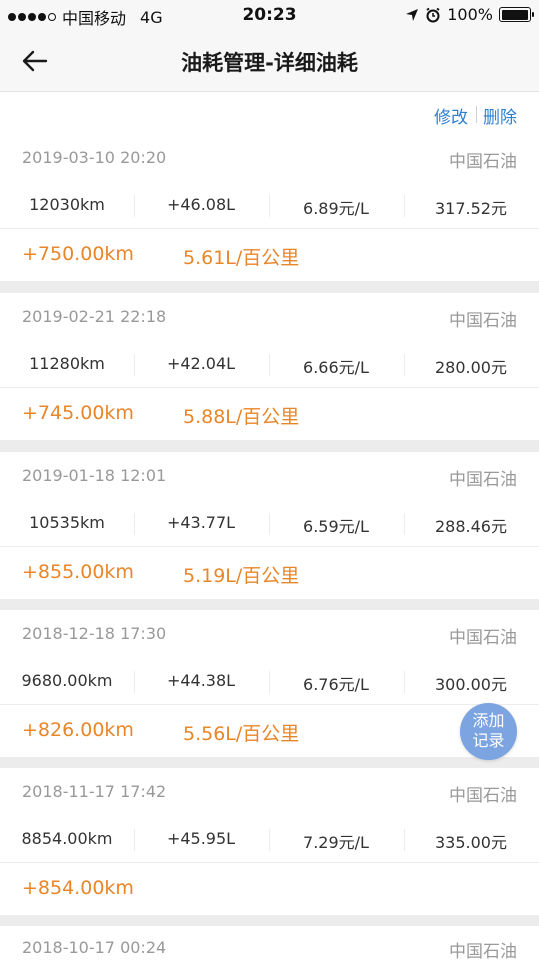 The height and width of the screenshot is (960, 539). What do you see at coordinates (94, 947) in the screenshot?
I see `record-datetime: 2018-10-17 00:24` at bounding box center [94, 947].